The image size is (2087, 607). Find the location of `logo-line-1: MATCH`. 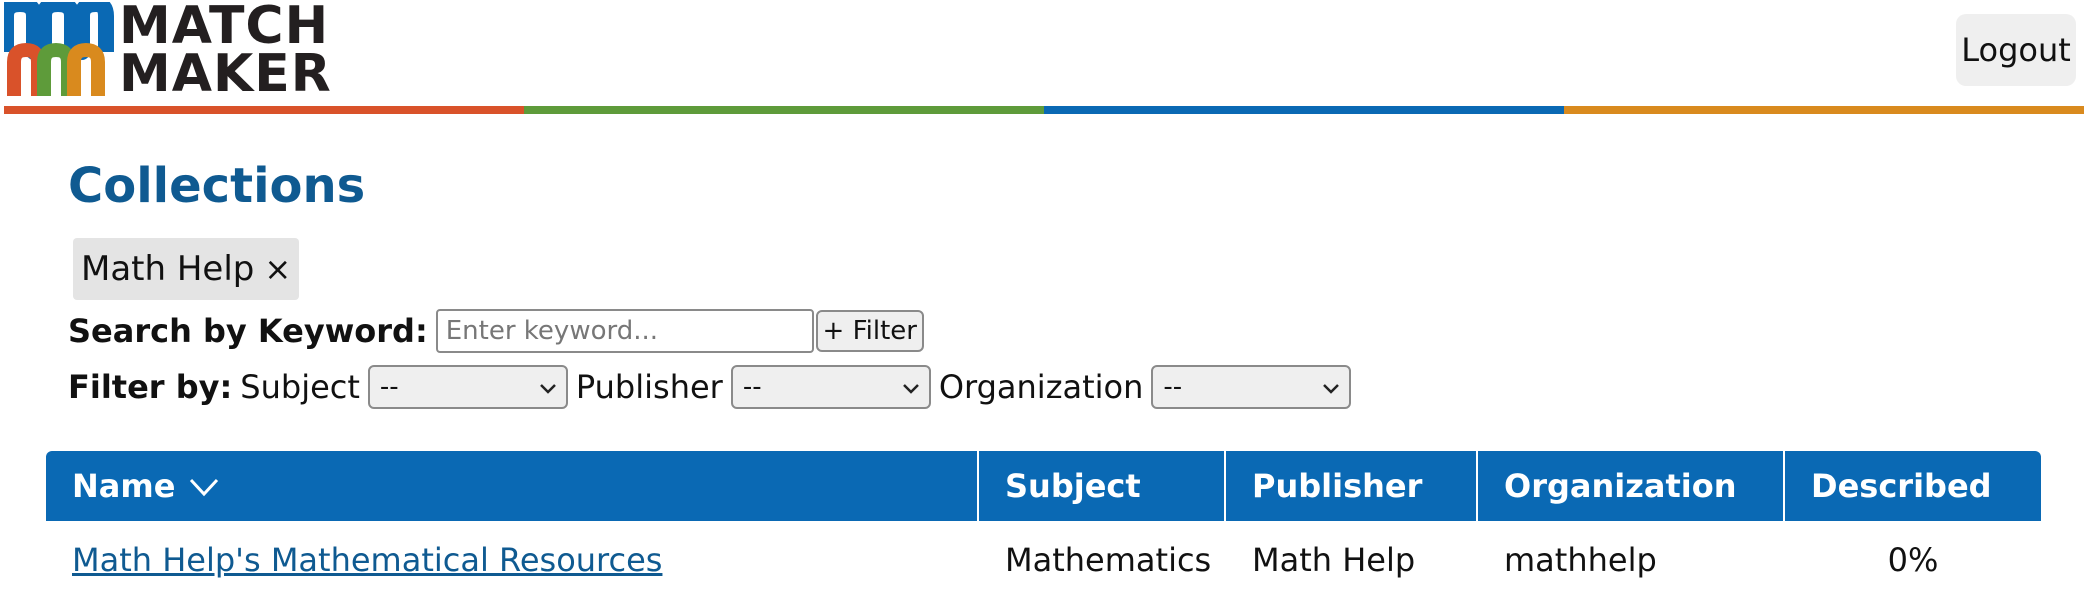

logo-line-1: MATCH is located at coordinates (224, 28).